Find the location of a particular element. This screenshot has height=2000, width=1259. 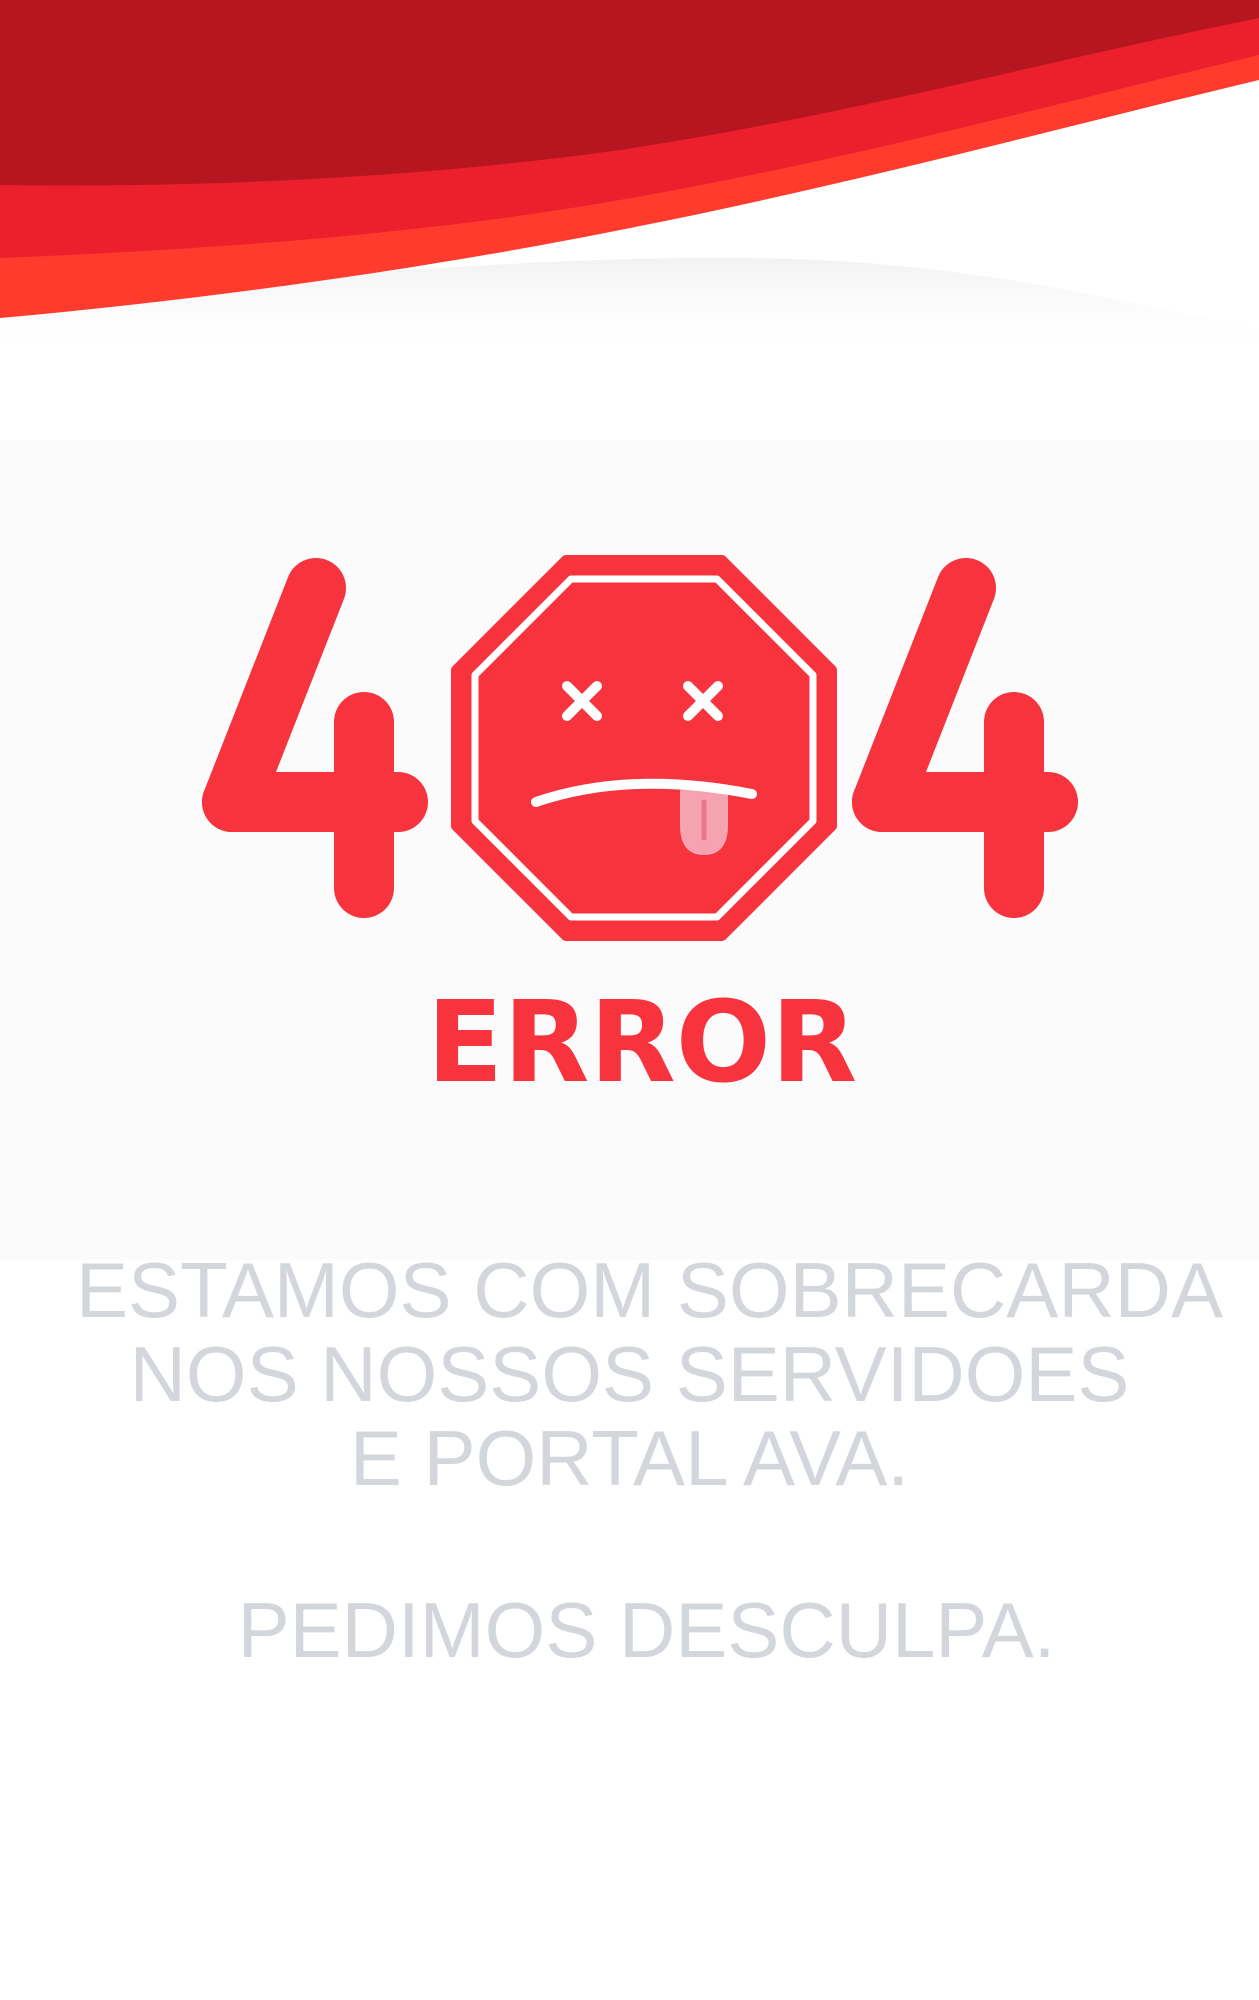

digit-4-right is located at coordinates (965, 738).